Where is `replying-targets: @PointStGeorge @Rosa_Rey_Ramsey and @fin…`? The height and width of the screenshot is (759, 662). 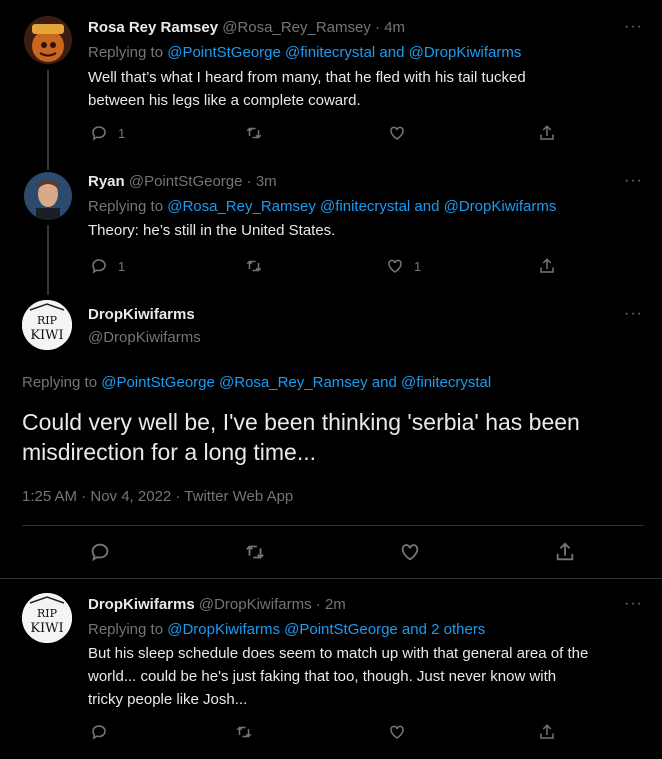
replying-targets: @PointStGeorge @Rosa_Rey_Ramsey and @fin… is located at coordinates (296, 382).